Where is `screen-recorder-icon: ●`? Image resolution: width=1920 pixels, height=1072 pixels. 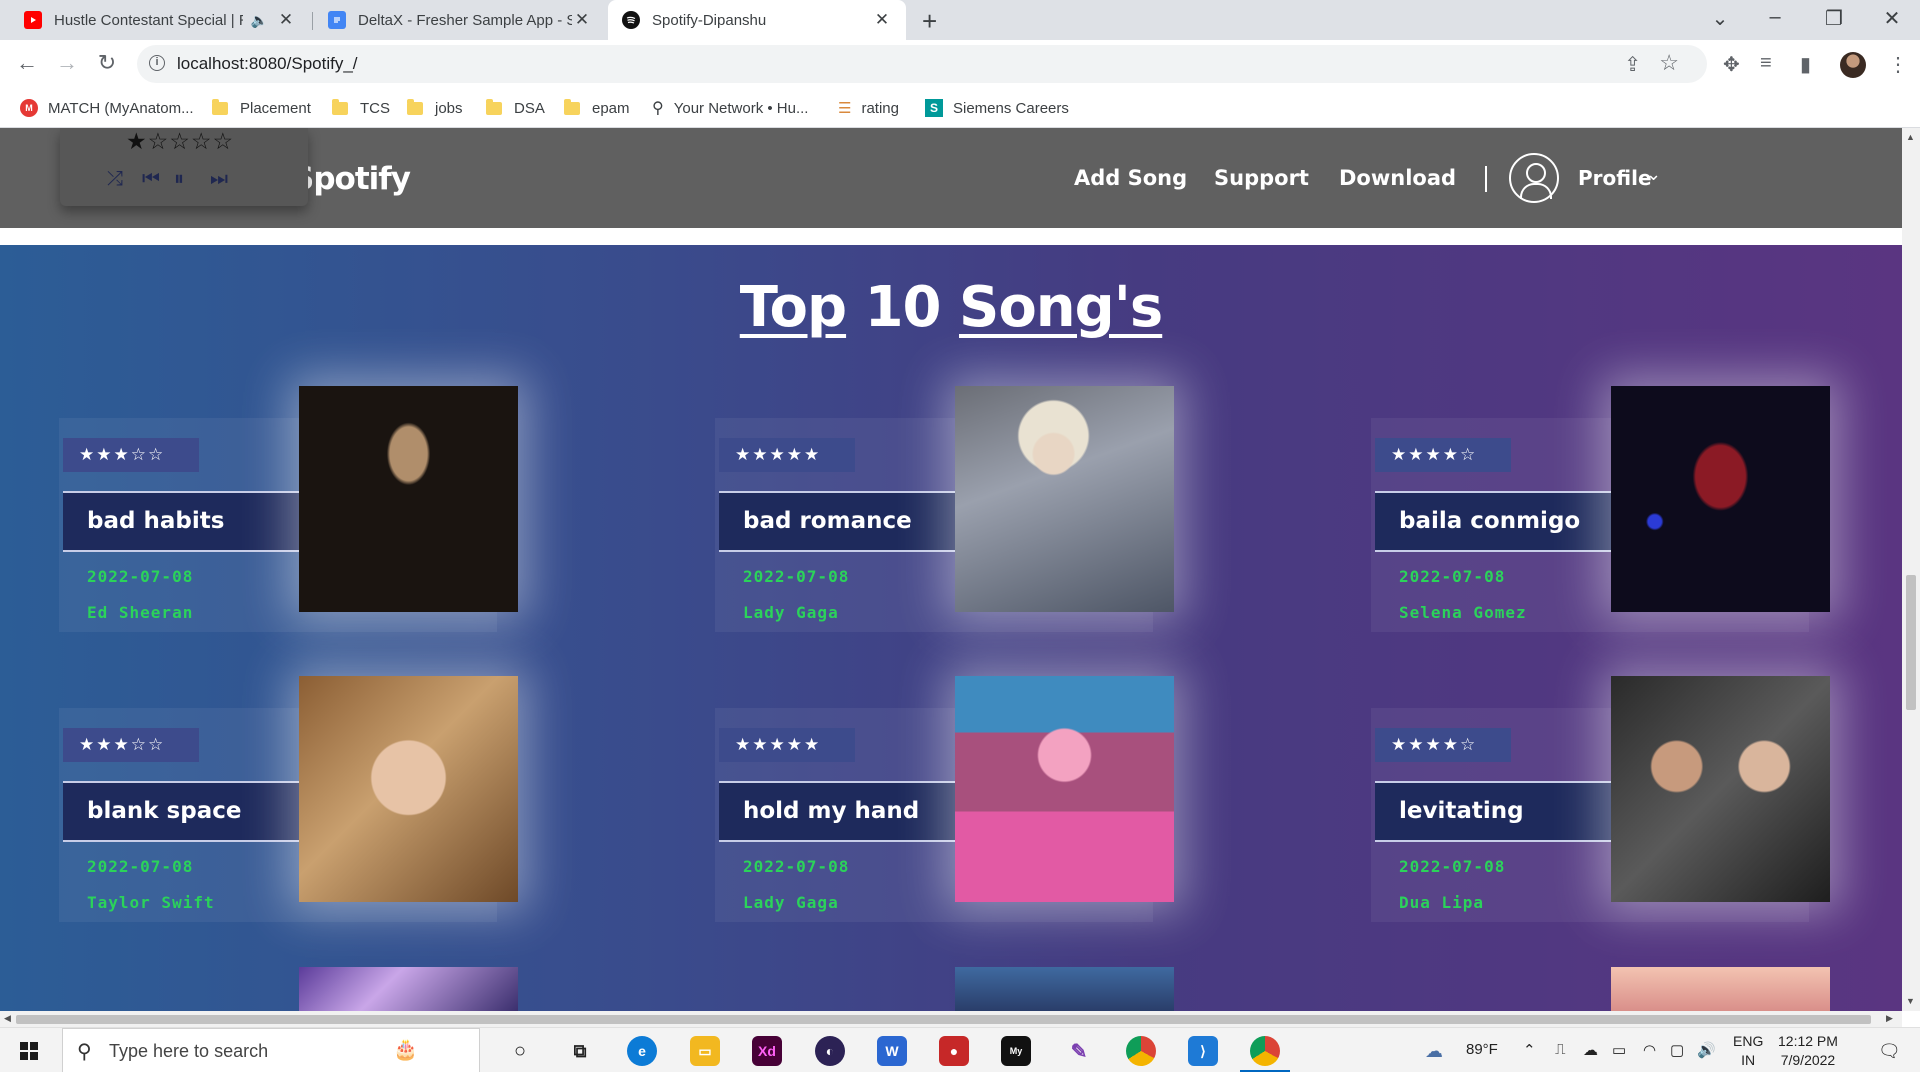
screen-recorder-icon: ● is located at coordinates (954, 1051).